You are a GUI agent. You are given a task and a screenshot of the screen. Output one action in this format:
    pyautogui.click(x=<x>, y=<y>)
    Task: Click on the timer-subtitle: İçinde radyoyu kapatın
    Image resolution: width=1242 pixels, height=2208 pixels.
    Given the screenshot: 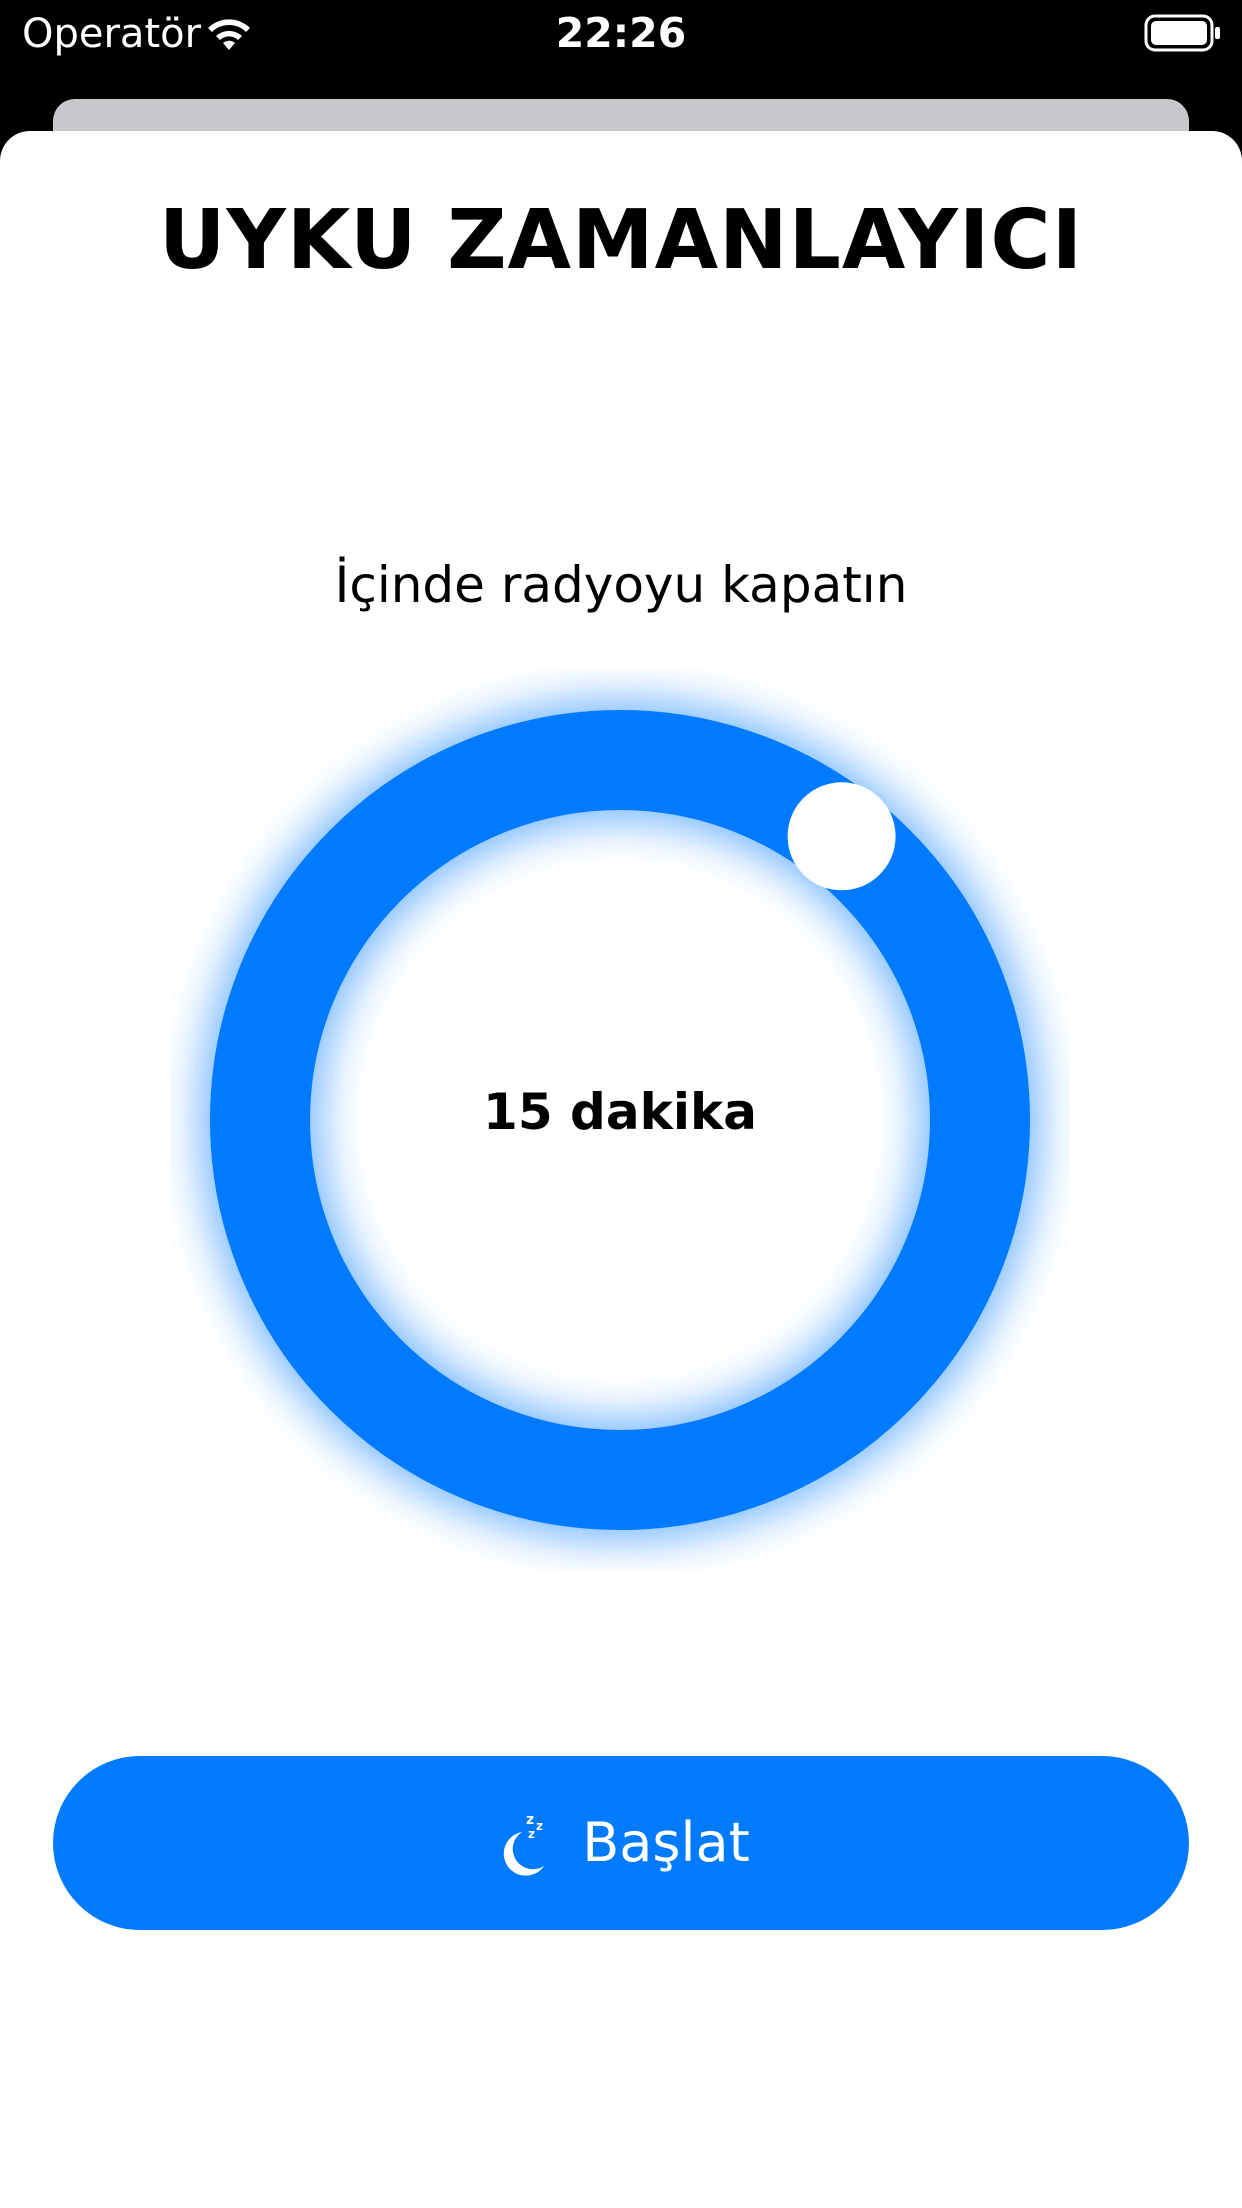 What is the action you would take?
    pyautogui.click(x=621, y=585)
    